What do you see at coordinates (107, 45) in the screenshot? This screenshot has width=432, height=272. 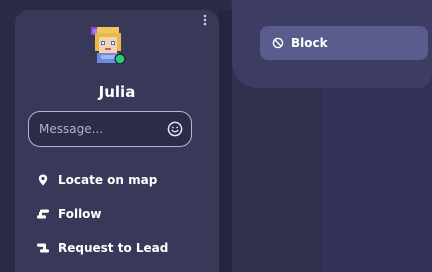 I see `avatar` at bounding box center [107, 45].